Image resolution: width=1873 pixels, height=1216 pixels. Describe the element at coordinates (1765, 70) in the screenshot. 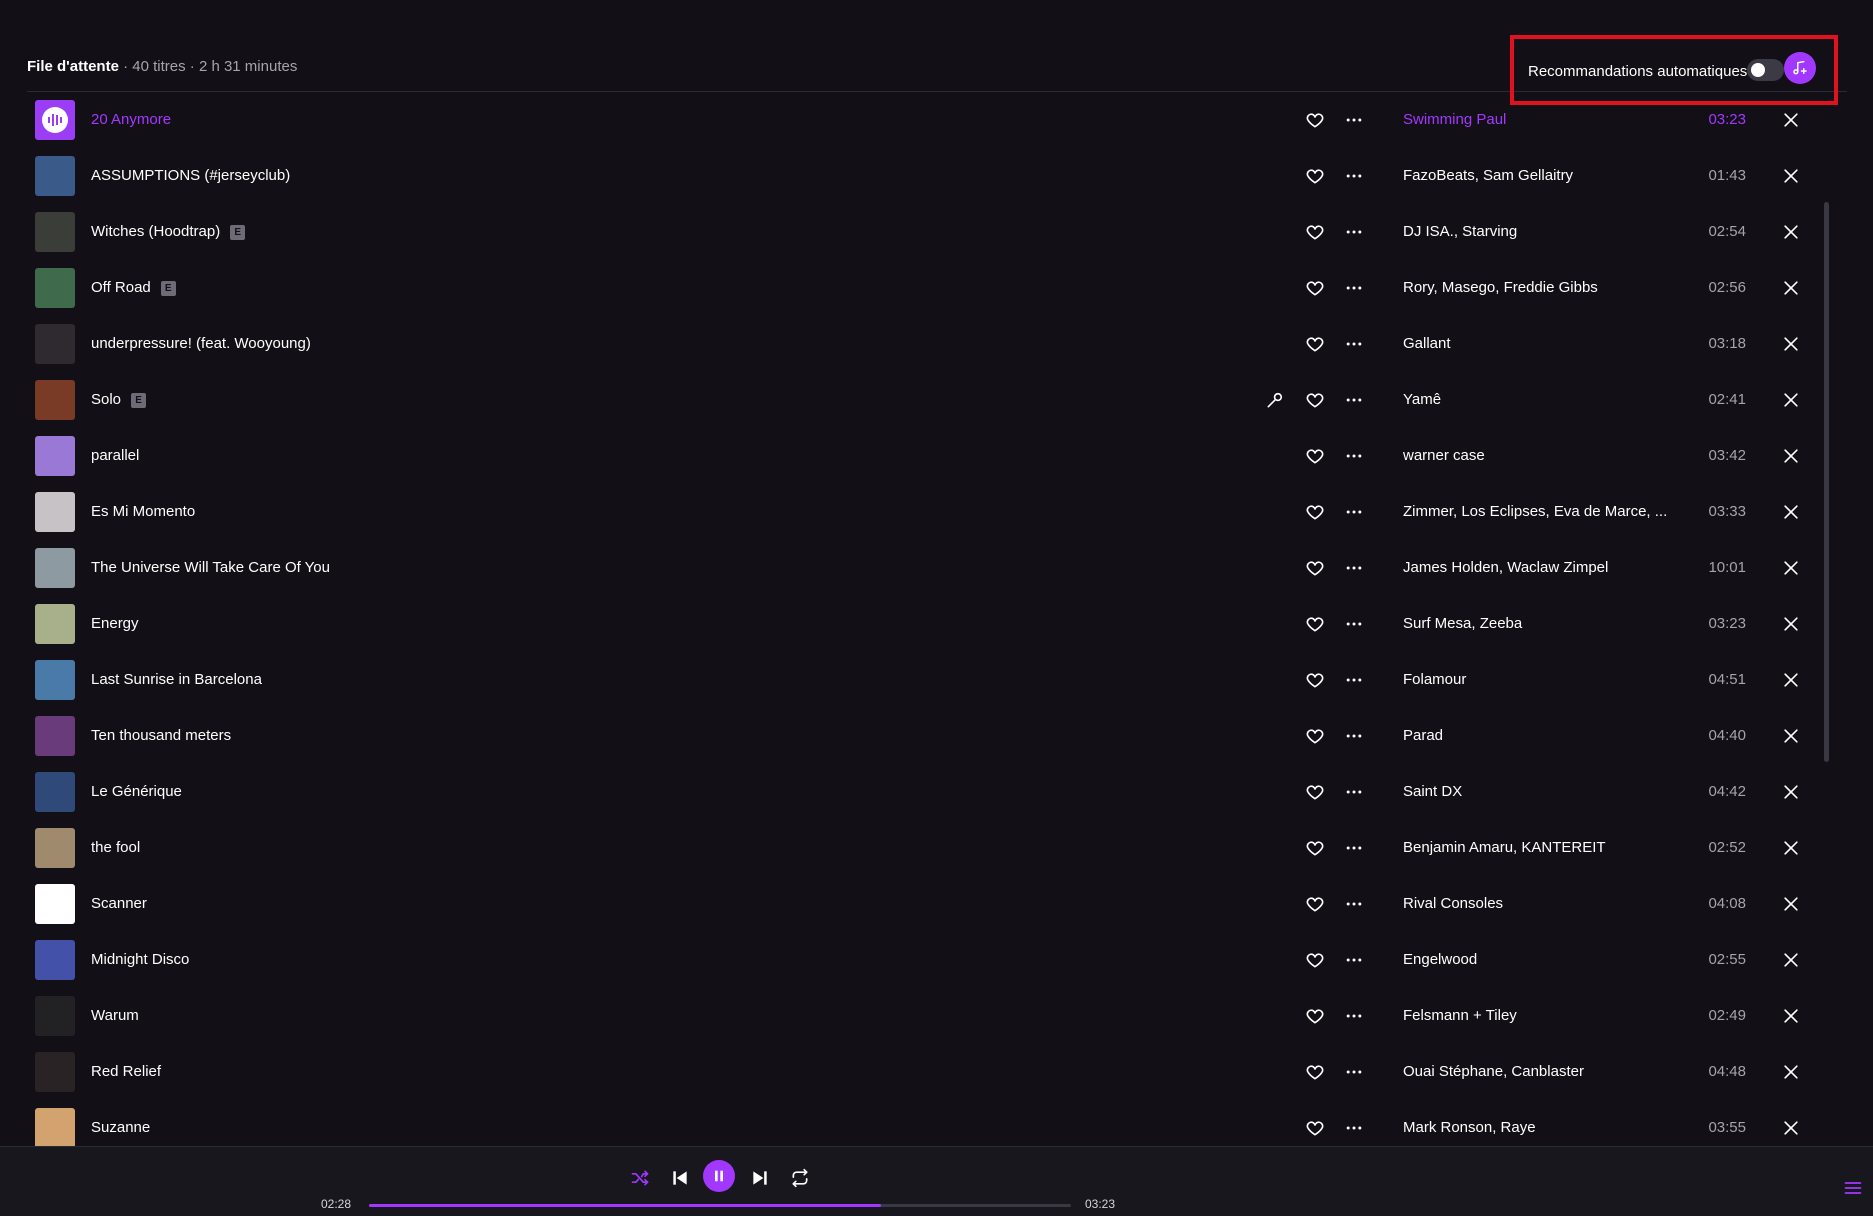

I see `auto-recommendations-toggle` at that location.